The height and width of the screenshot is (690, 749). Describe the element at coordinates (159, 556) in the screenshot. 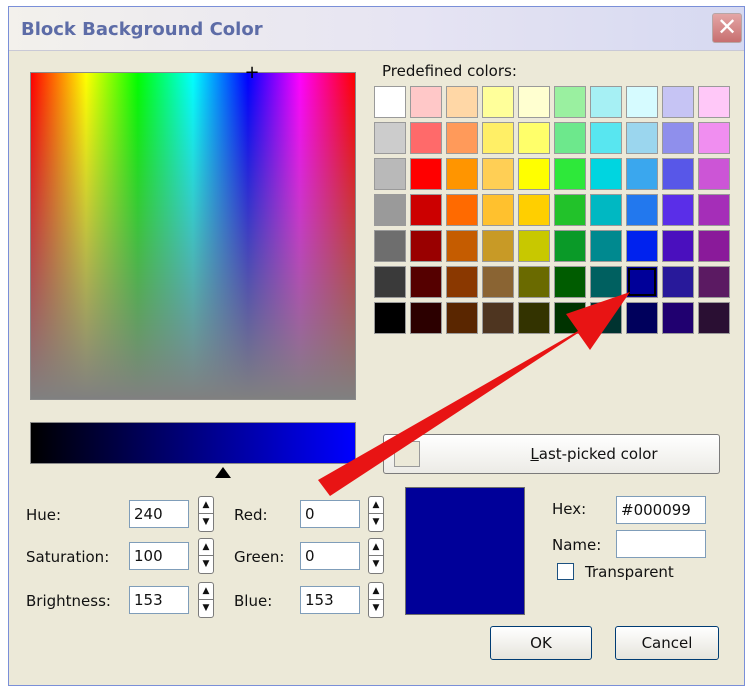

I see `saturation-field: 100` at that location.